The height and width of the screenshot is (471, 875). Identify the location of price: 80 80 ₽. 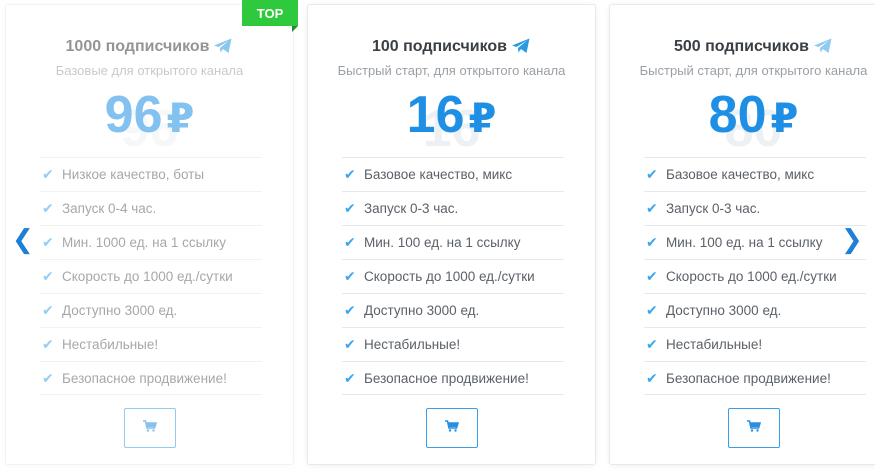
(742, 121).